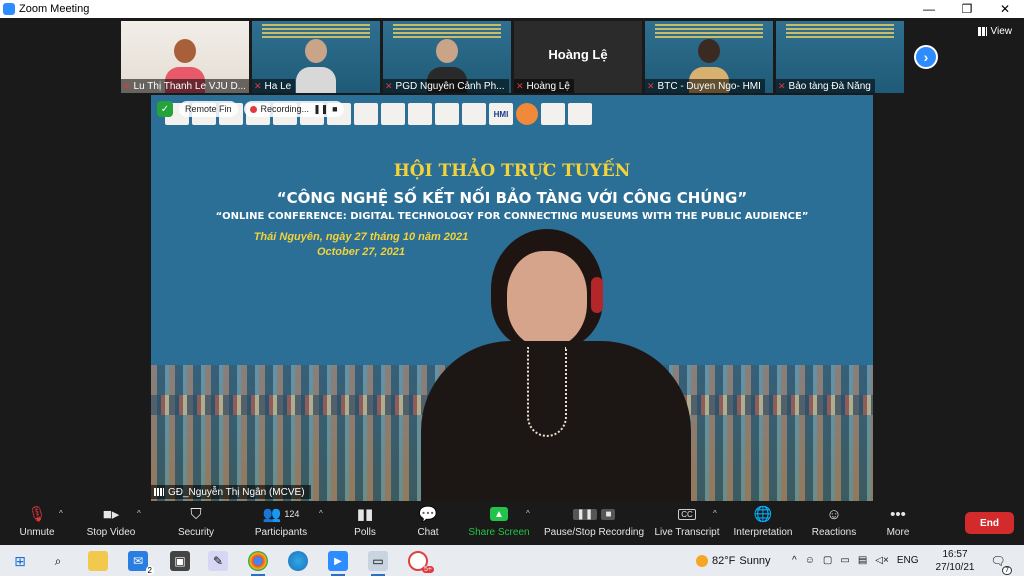  I want to click on network-icon: ▤, so click(862, 560).